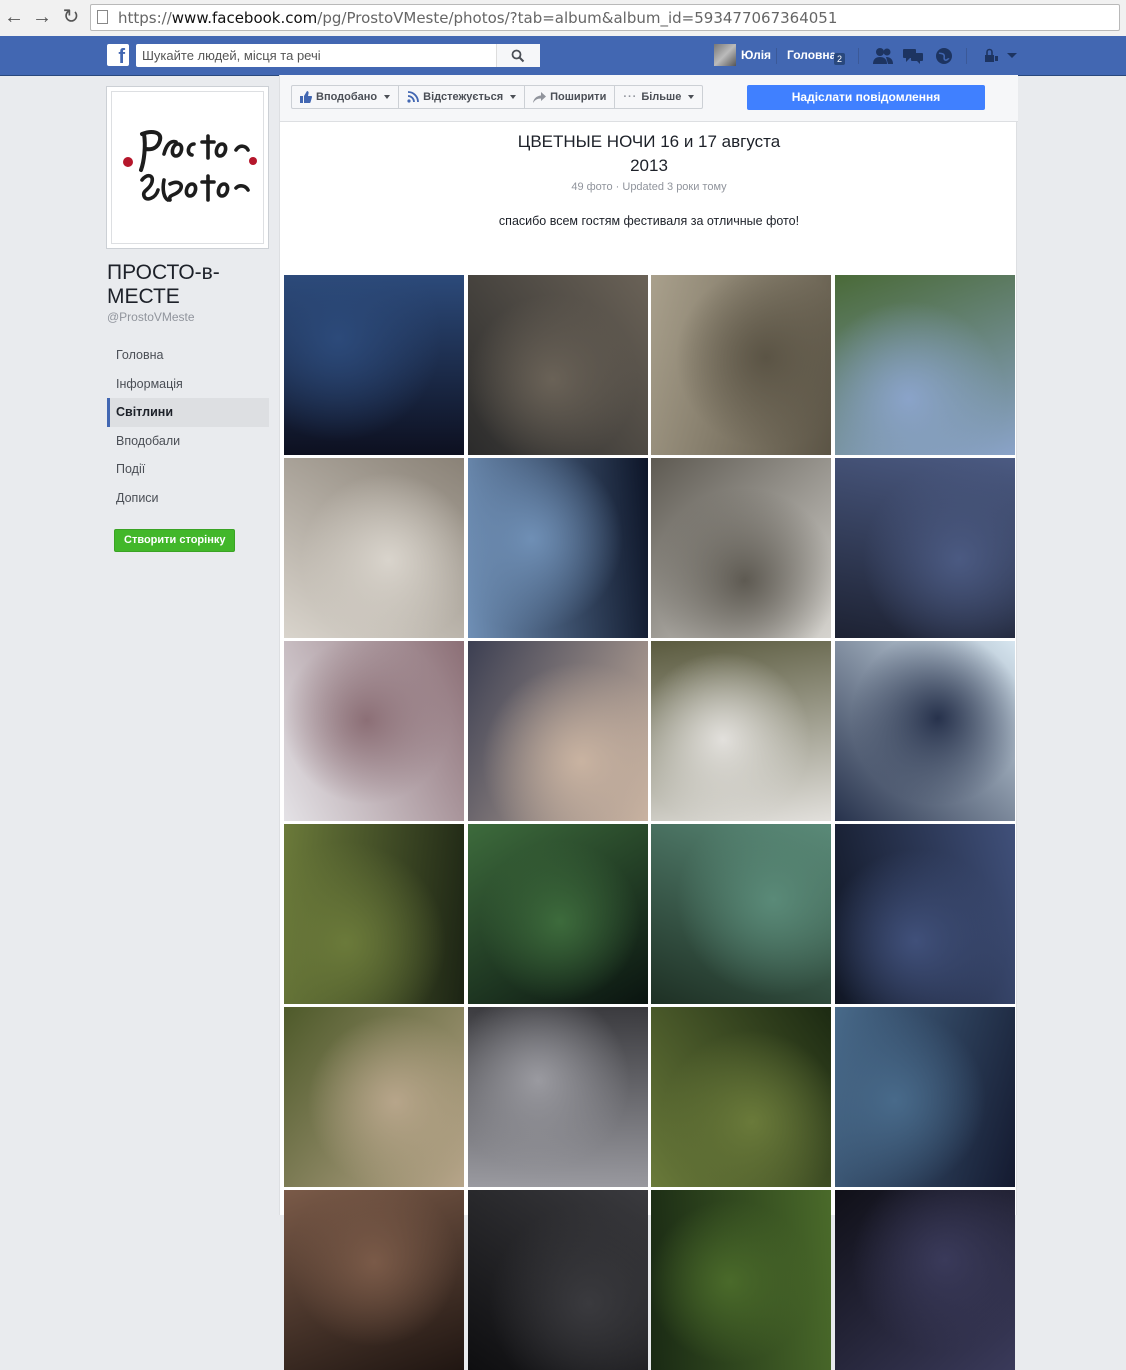  Describe the element at coordinates (151, 317) in the screenshot. I see `page-username: @ProstoVMeste` at that location.